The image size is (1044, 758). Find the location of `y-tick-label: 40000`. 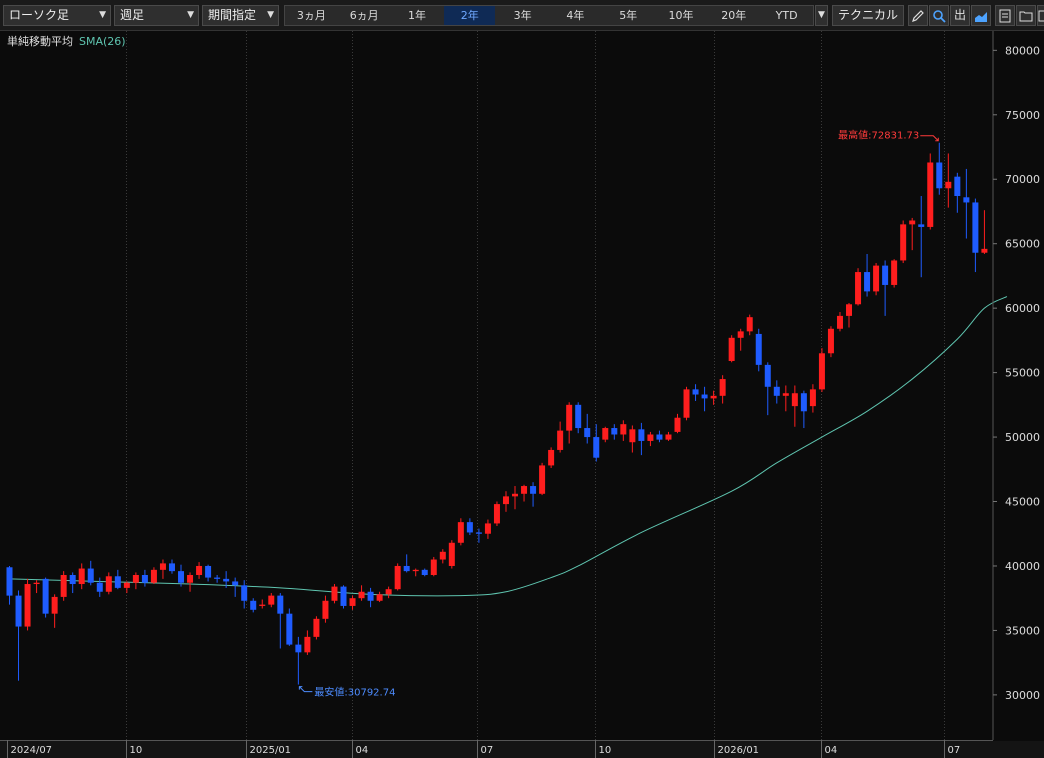

y-tick-label: 40000 is located at coordinates (1022, 566).